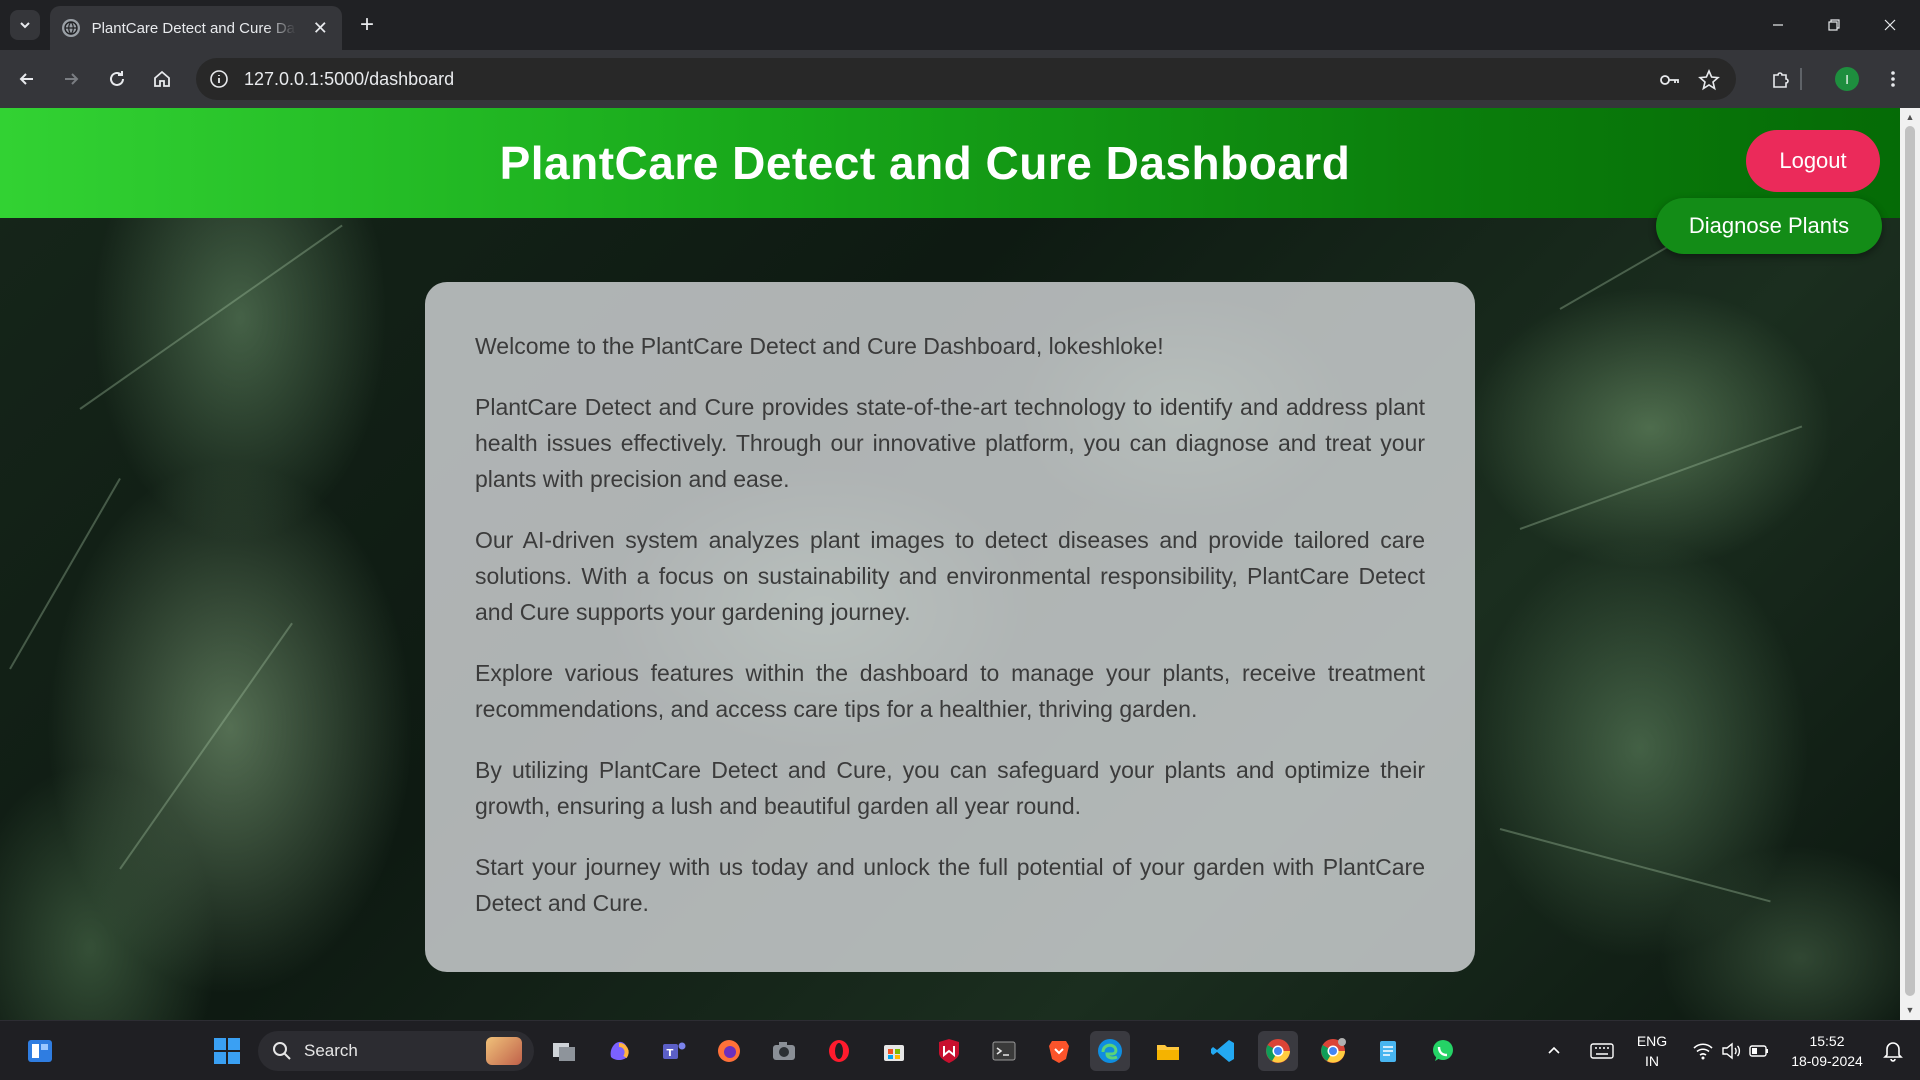 This screenshot has height=1080, width=1920. Describe the element at coordinates (1554, 1051) in the screenshot. I see `chevron-up-icon` at that location.